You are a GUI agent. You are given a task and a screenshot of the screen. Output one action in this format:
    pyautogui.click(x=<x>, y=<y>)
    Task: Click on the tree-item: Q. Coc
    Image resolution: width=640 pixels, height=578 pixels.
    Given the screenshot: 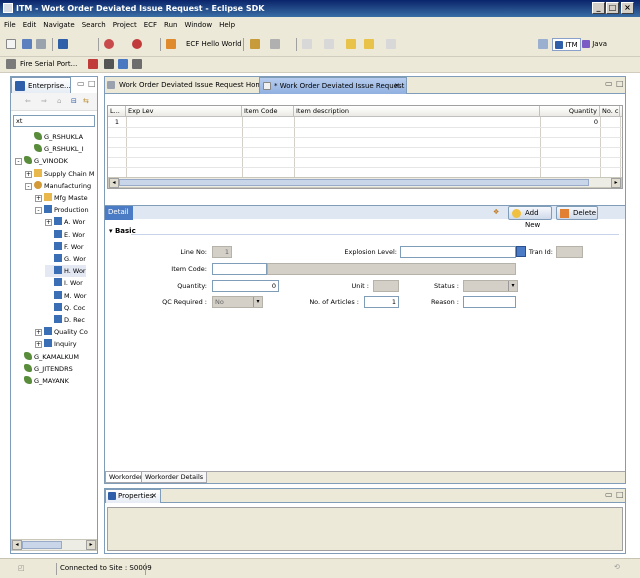 What is the action you would take?
    pyautogui.click(x=65, y=308)
    